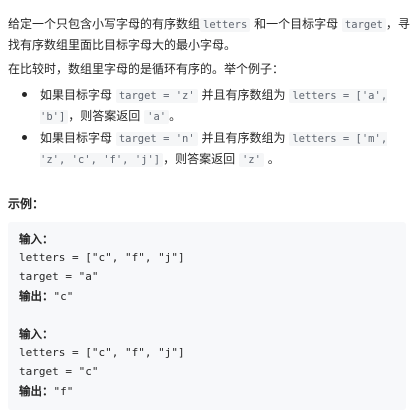 Image resolution: width=418 pixels, height=410 pixels. I want to click on bullet-1-target-code: target = 'z', so click(156, 96).